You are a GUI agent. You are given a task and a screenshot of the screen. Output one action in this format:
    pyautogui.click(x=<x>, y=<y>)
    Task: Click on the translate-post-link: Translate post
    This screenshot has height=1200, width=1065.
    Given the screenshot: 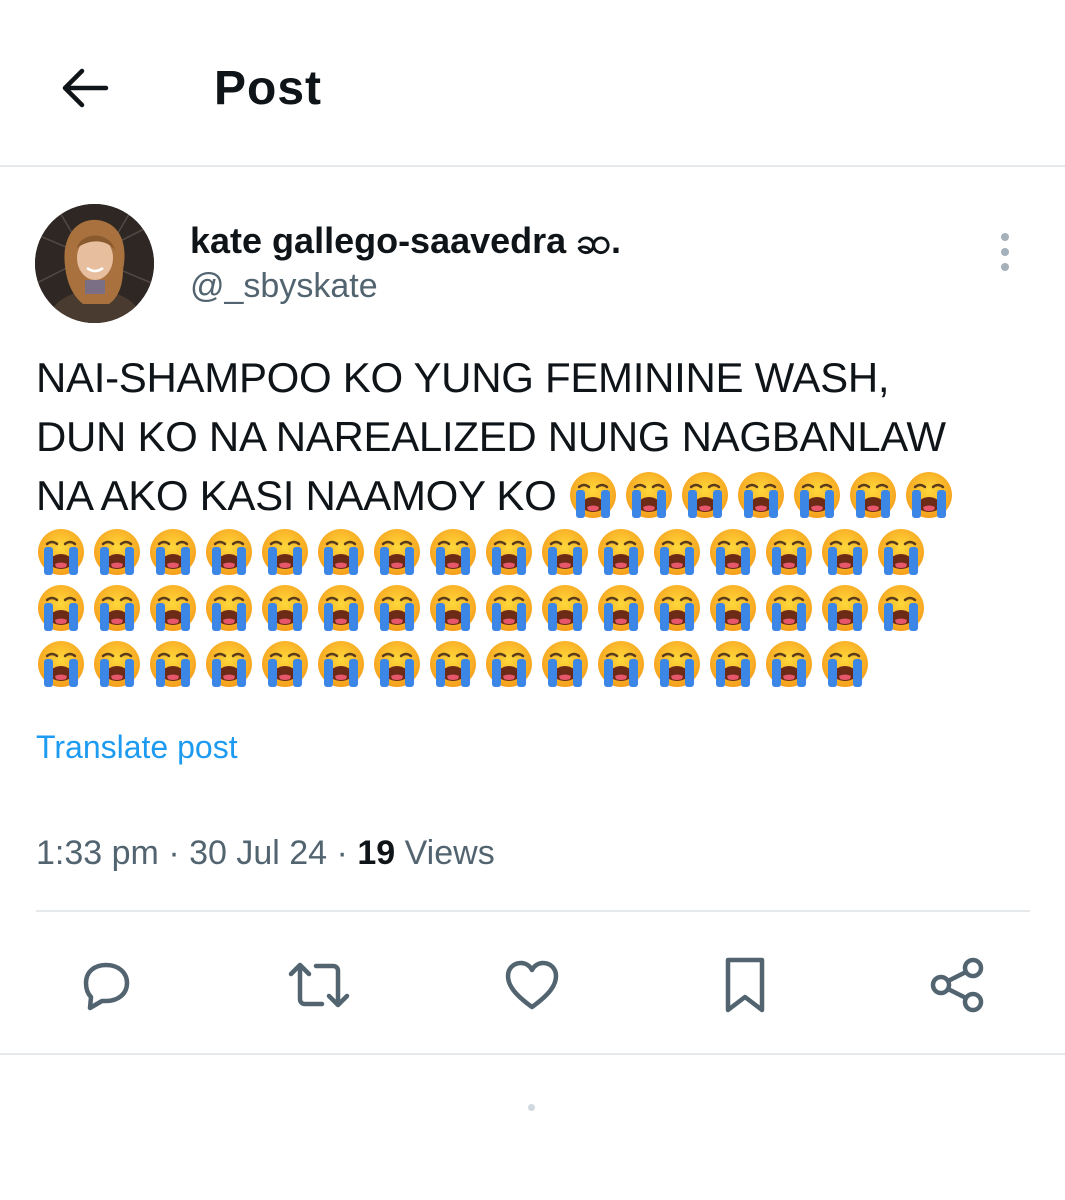 What is the action you would take?
    pyautogui.click(x=137, y=747)
    